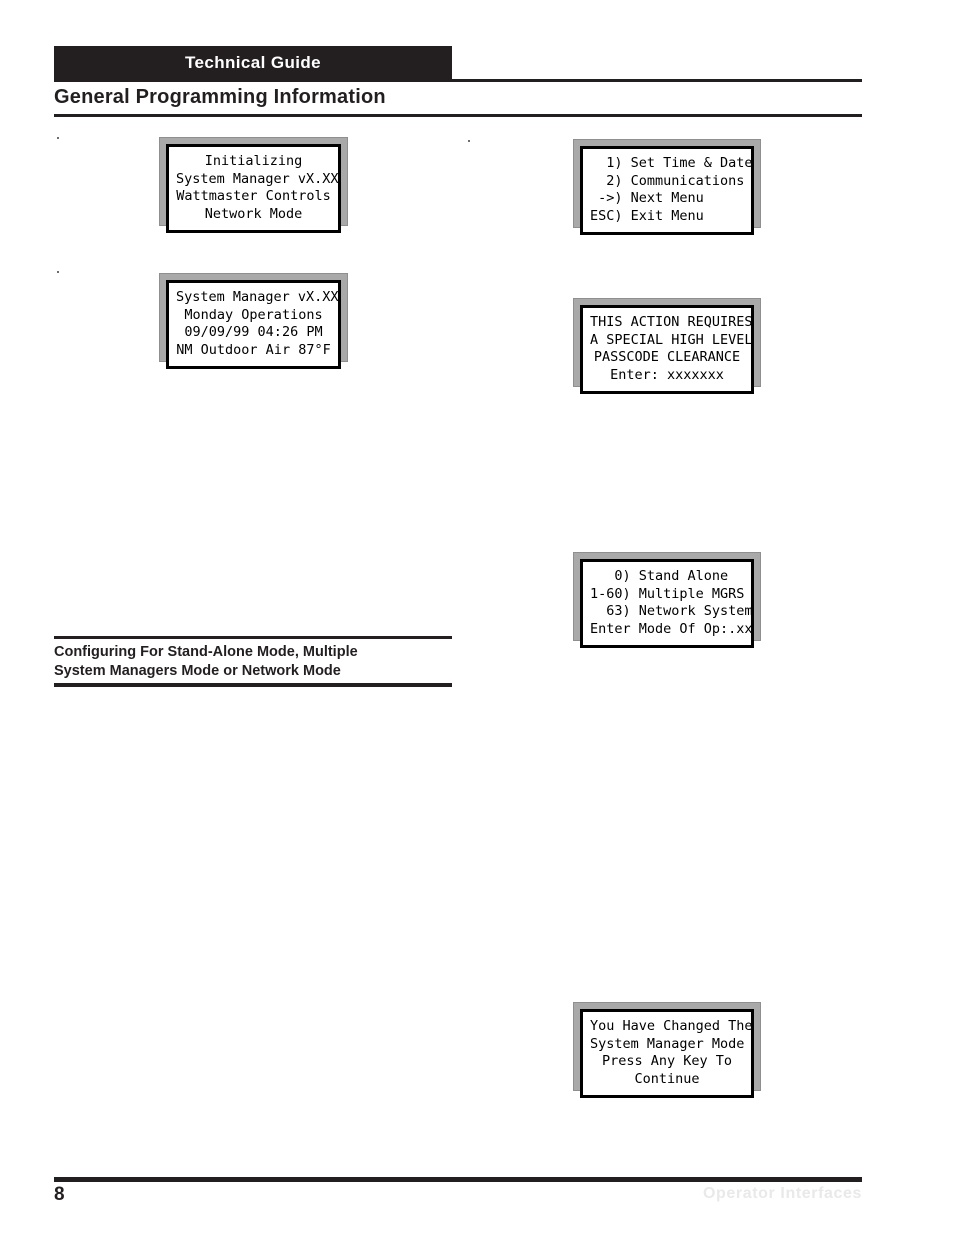  I want to click on lcd-line: 1-60) Multiple MGRS, so click(667, 593).